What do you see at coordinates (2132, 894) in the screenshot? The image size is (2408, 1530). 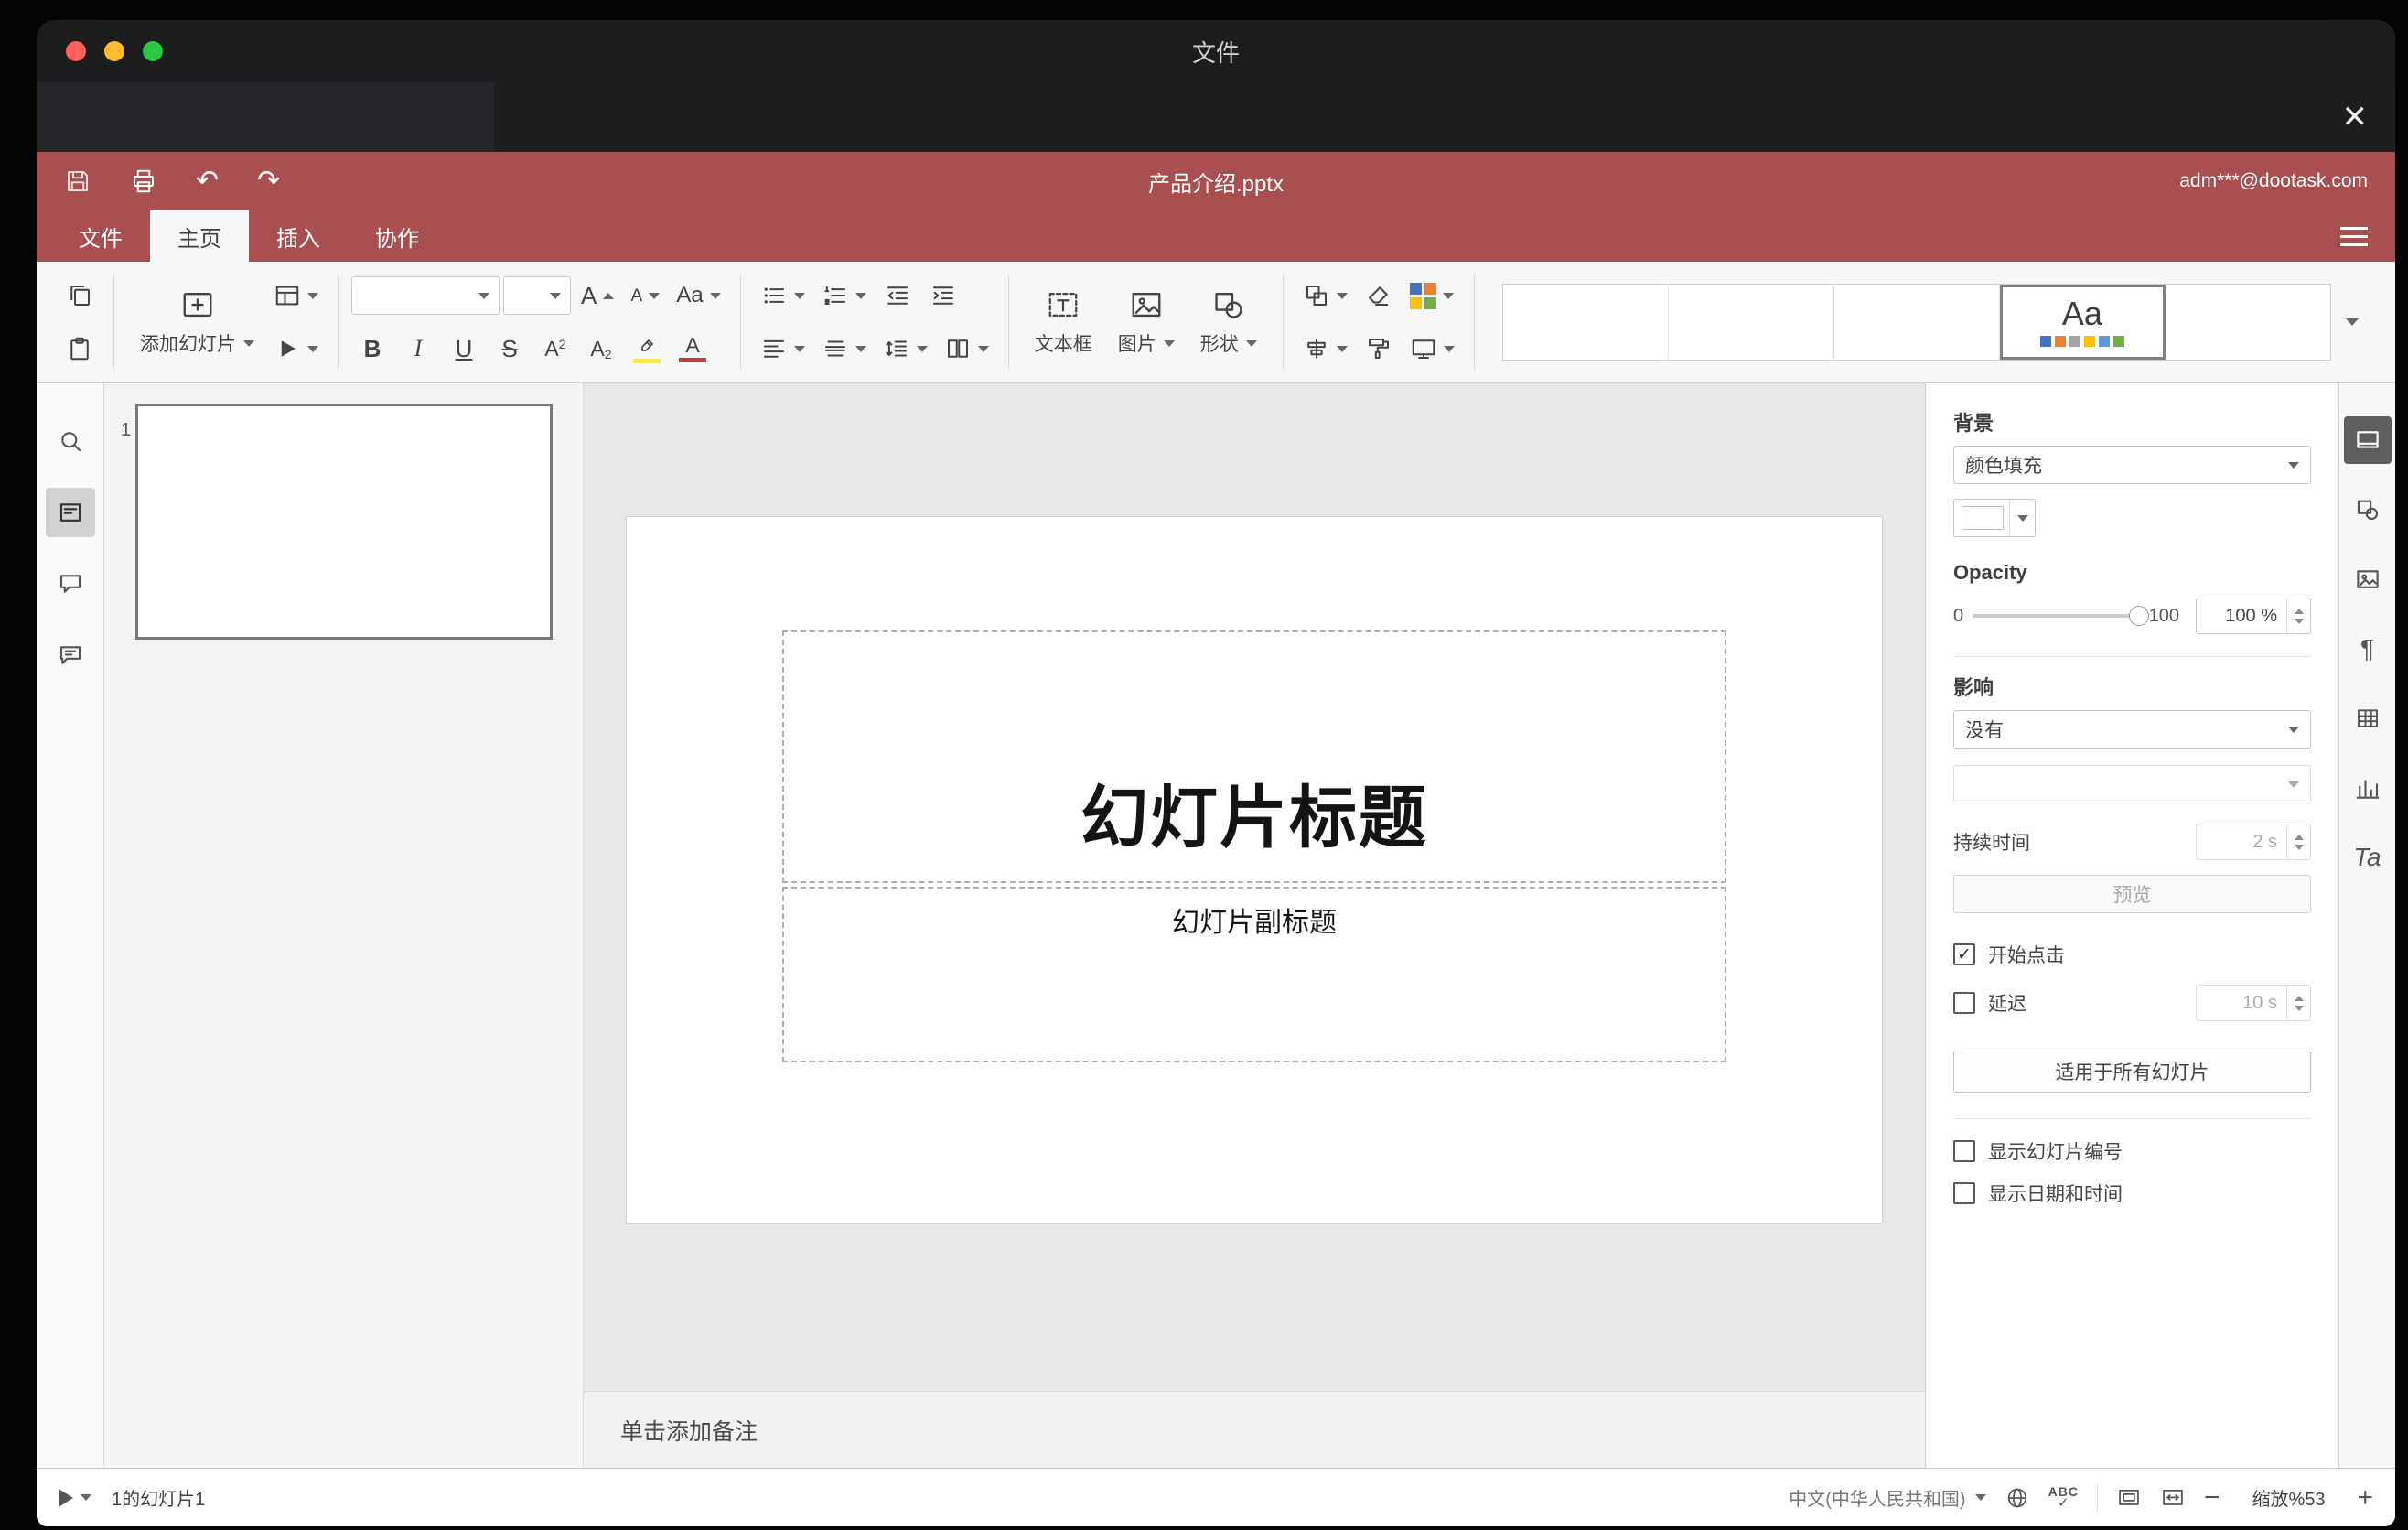 I see `preview-button: 预览` at bounding box center [2132, 894].